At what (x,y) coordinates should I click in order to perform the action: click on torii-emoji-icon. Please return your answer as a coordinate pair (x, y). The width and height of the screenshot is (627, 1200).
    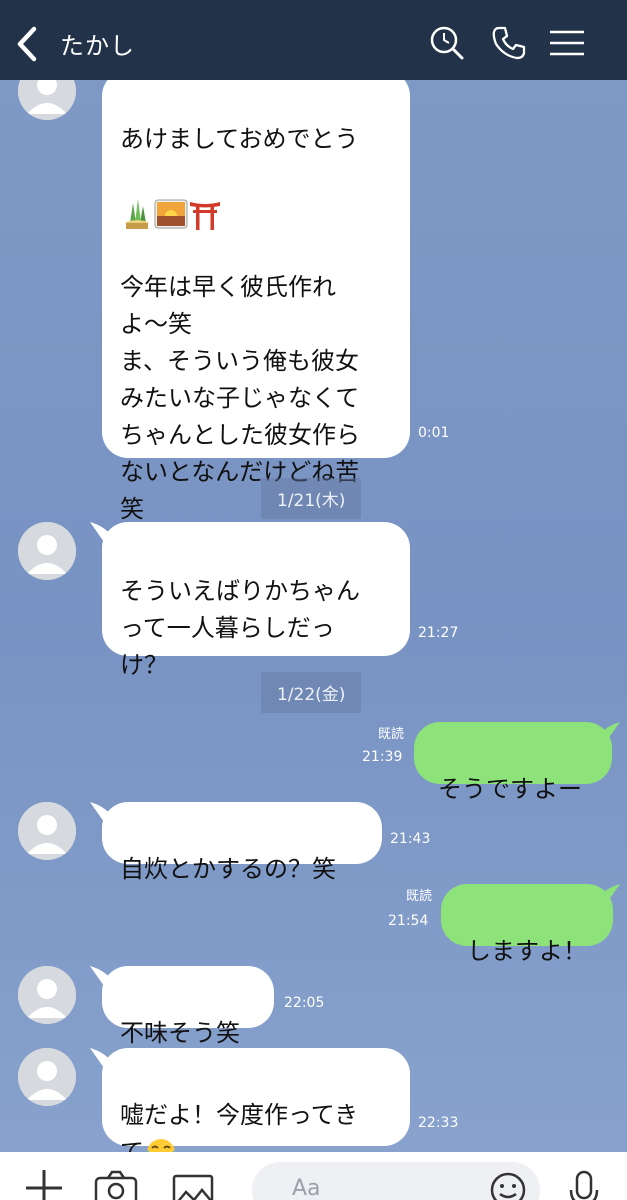
    Looking at the image, I should click on (205, 216).